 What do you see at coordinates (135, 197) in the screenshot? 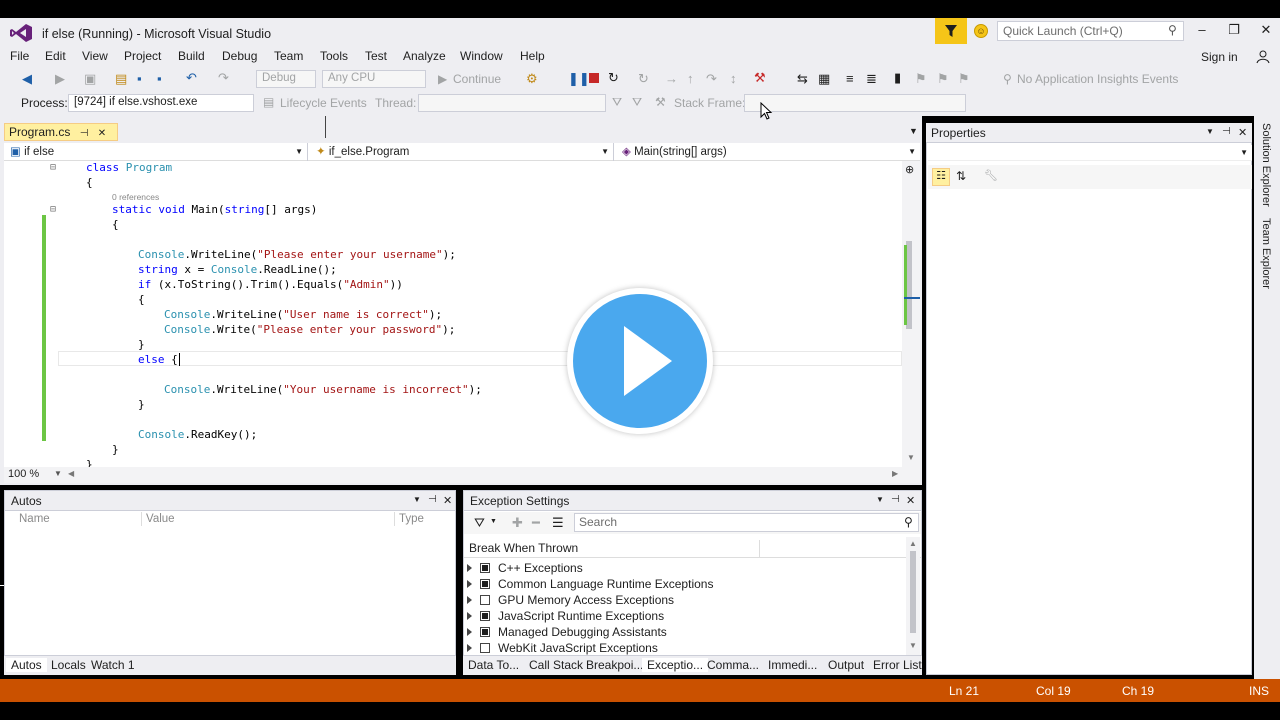
I see `code-lens-references: 0 references` at bounding box center [135, 197].